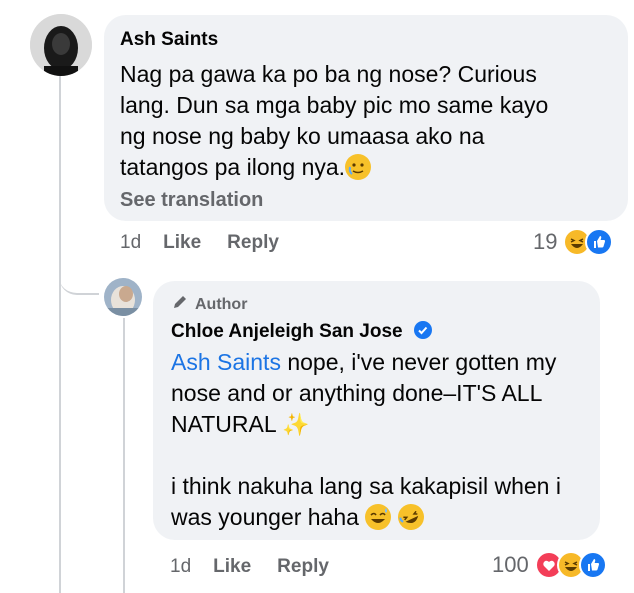 The width and height of the screenshot is (634, 593). What do you see at coordinates (191, 200) in the screenshot?
I see `see-translation-link: See translation` at bounding box center [191, 200].